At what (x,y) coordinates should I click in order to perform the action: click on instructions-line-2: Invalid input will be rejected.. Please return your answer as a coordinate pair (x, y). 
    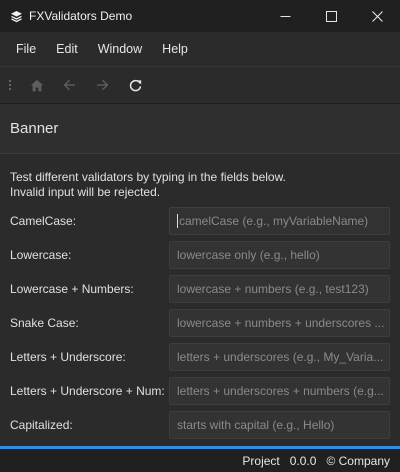
    Looking at the image, I should click on (85, 192).